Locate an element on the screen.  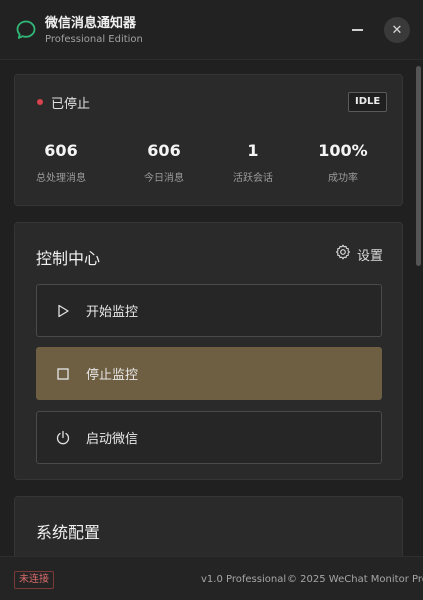
chat-bubble-icon is located at coordinates (26, 30).